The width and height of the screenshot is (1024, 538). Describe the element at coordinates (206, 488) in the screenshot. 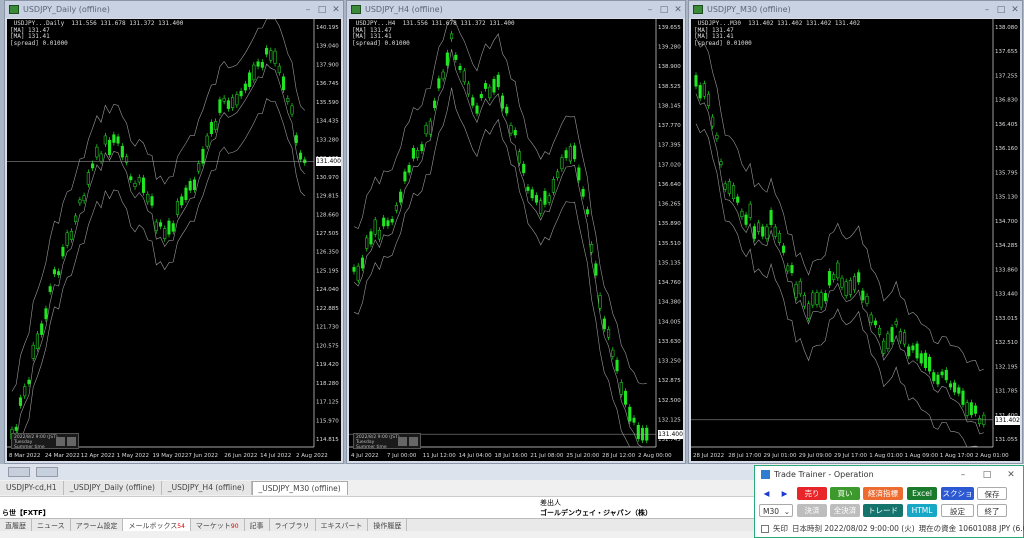

I see `chart-tab: _USDJPY_H4 (offline)` at that location.